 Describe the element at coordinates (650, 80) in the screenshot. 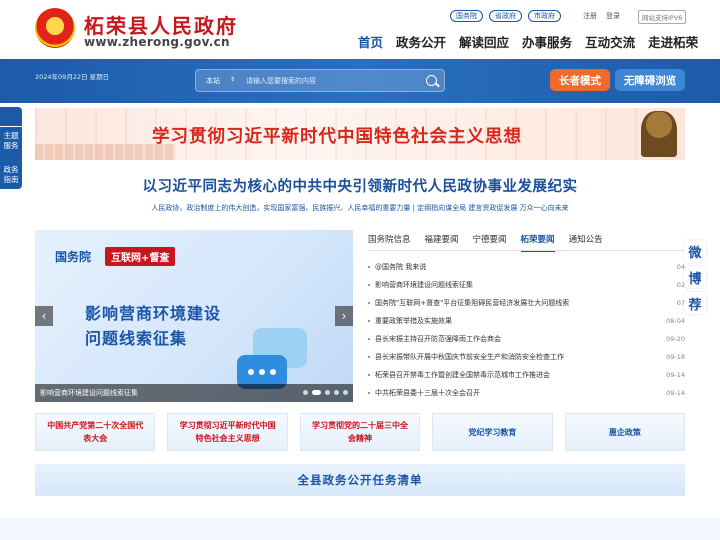

I see `accessible-browse-button: 无障碍浏览` at that location.